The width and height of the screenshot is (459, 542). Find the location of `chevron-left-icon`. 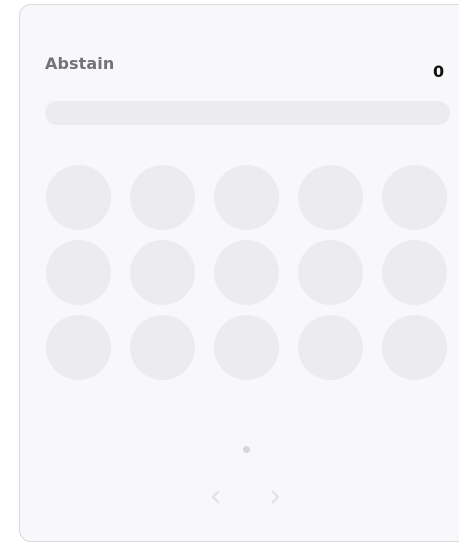

chevron-left-icon is located at coordinates (215, 497).